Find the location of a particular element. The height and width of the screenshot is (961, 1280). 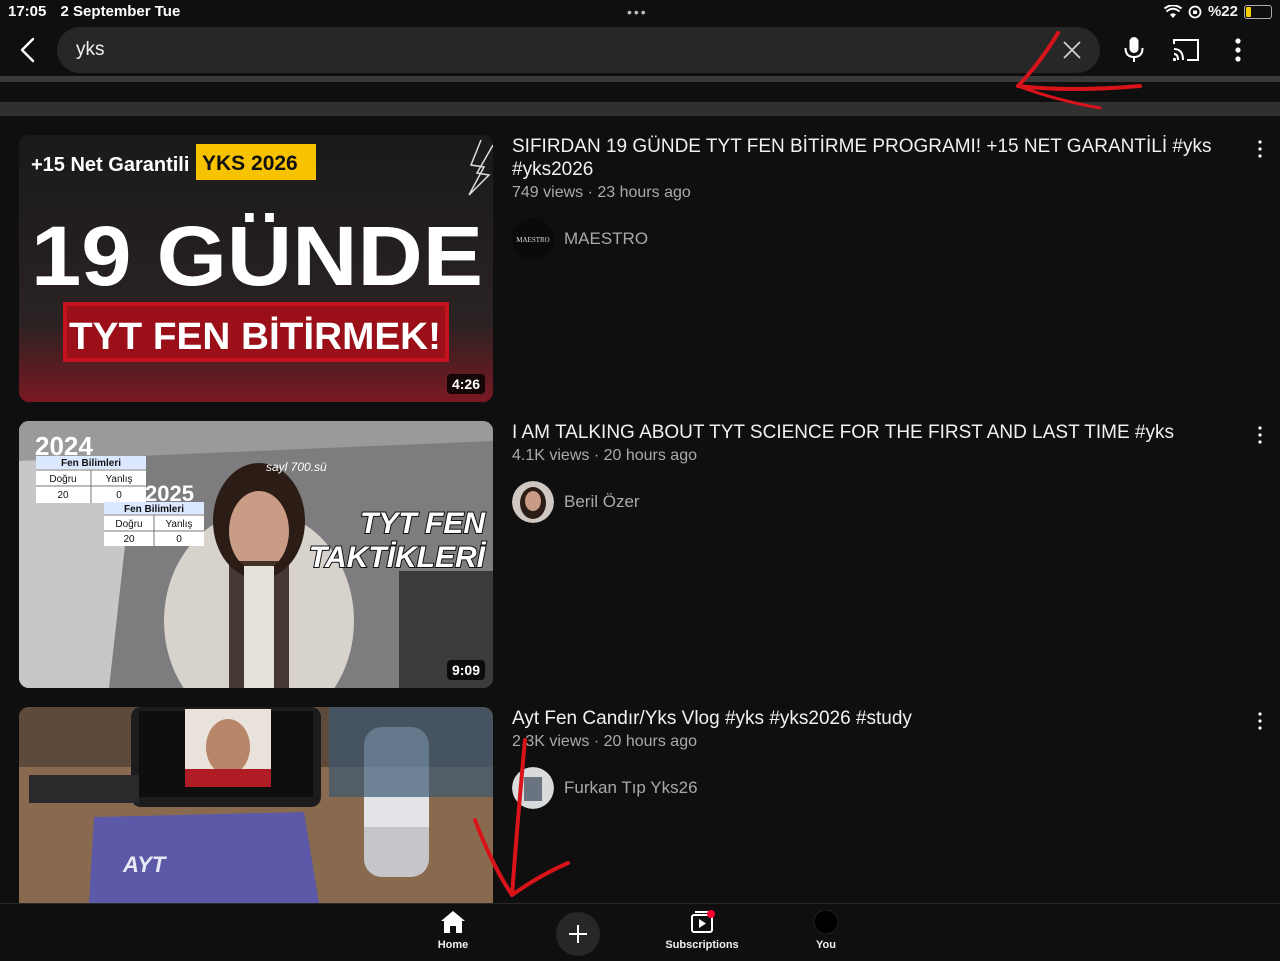

channel-info: Furkan Tıp Yks26 is located at coordinates (605, 788).